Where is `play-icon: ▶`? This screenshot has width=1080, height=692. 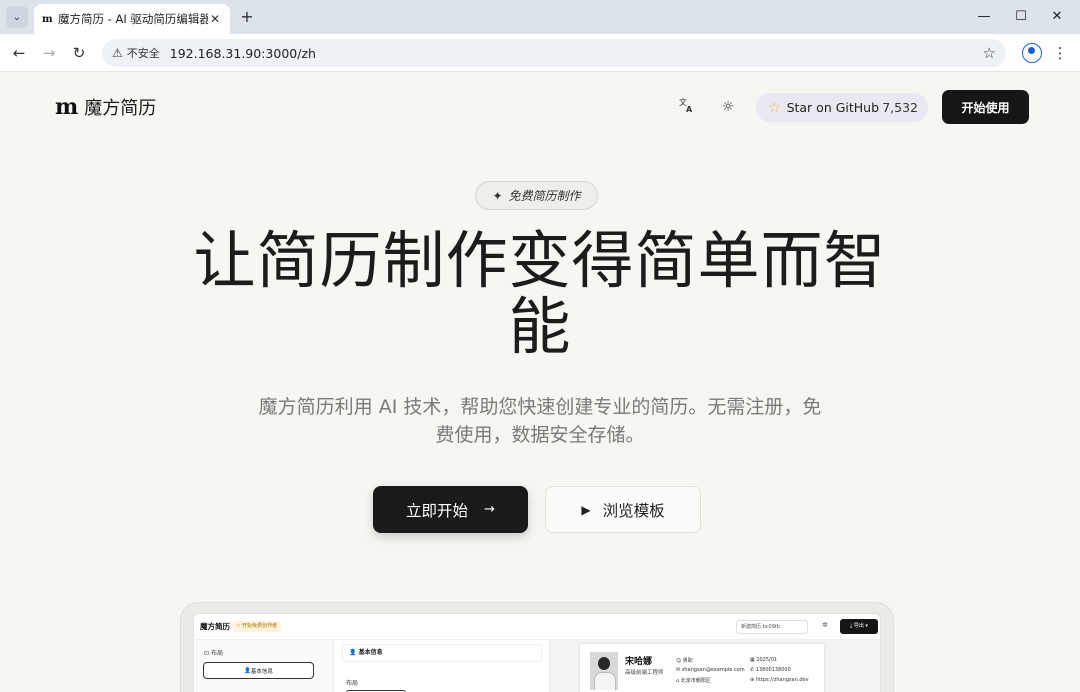
play-icon: ▶ is located at coordinates (586, 509).